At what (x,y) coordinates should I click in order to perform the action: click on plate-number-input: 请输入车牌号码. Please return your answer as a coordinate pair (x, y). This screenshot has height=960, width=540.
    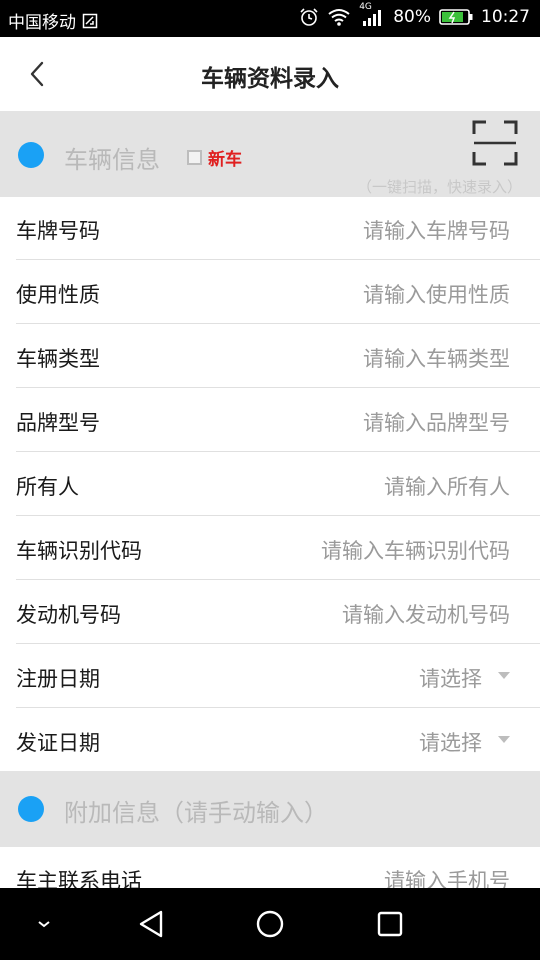
    Looking at the image, I should click on (436, 230).